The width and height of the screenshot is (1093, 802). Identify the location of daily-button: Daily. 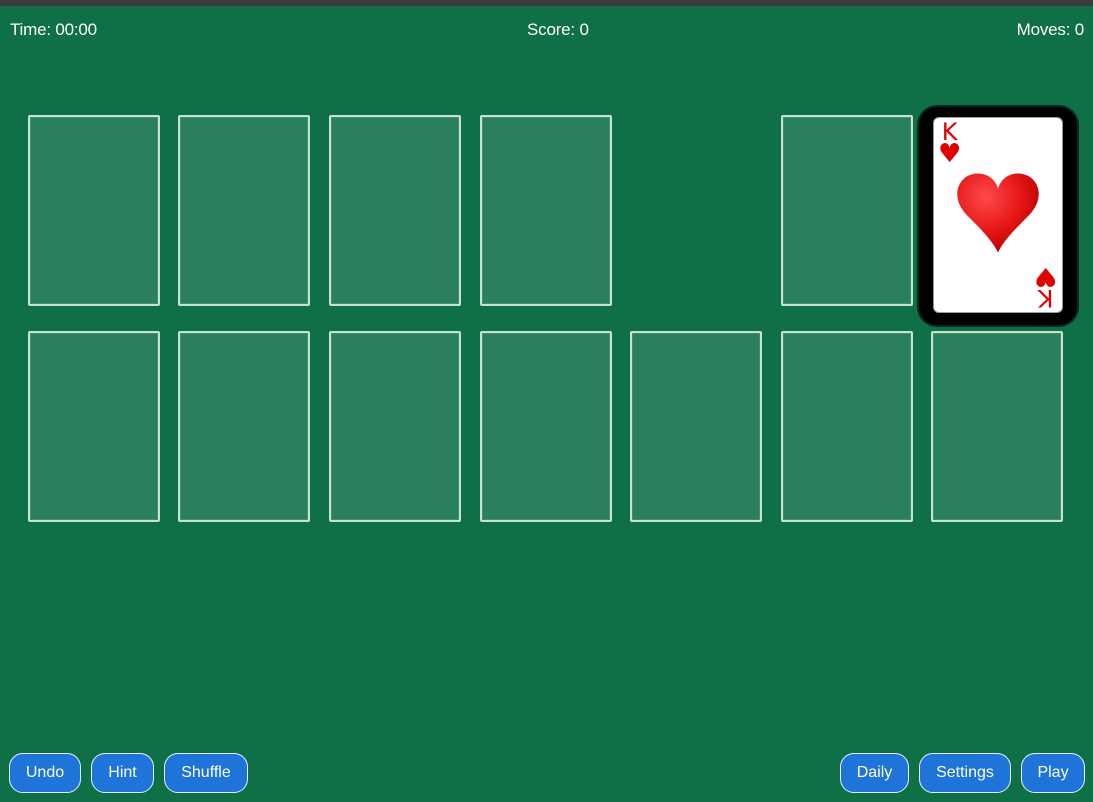
(874, 773).